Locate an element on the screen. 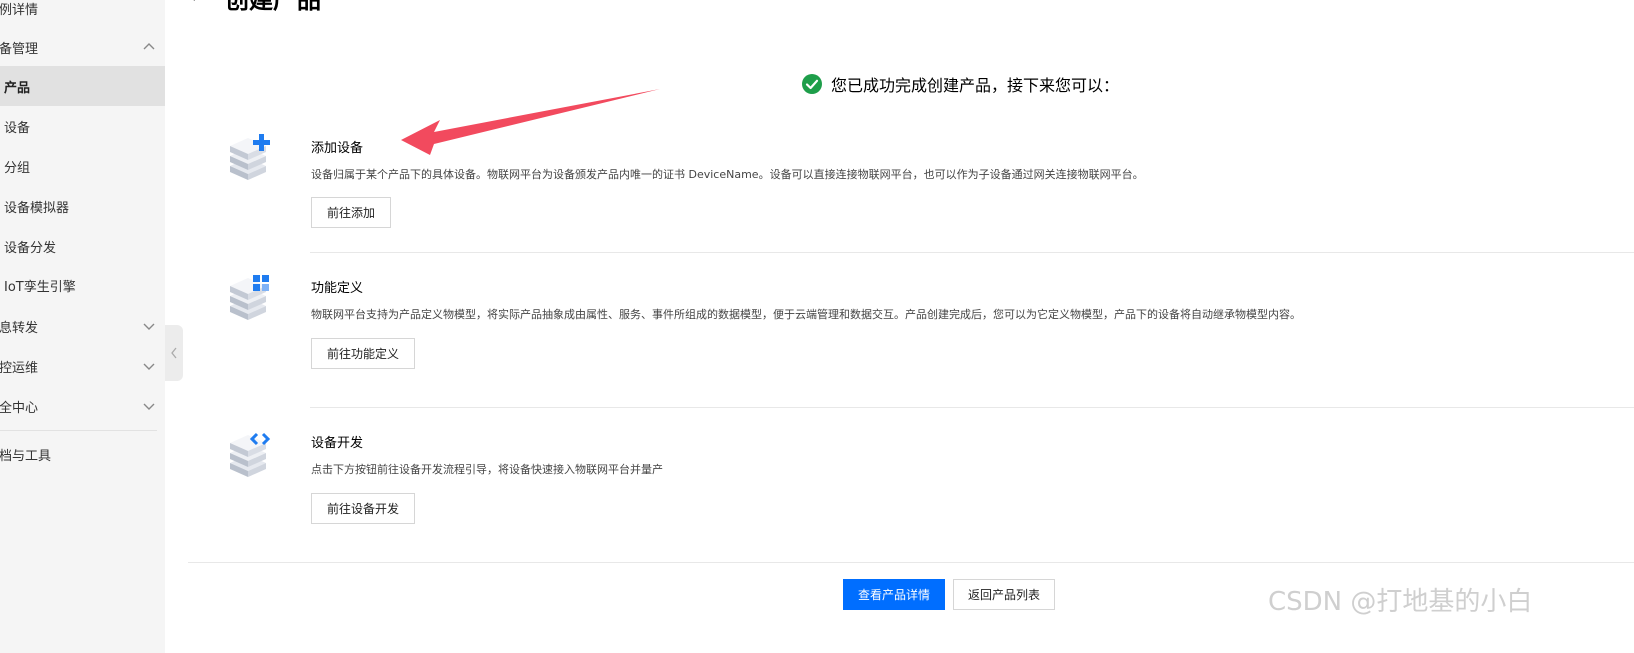 Image resolution: width=1634 pixels, height=653 pixels. chevron-up-icon is located at coordinates (149, 46).